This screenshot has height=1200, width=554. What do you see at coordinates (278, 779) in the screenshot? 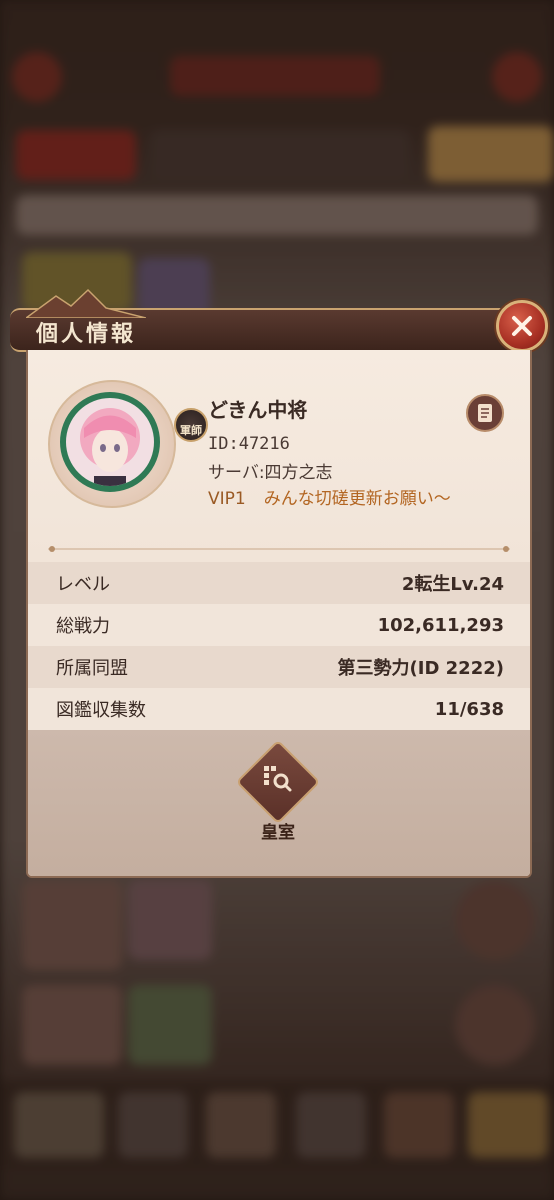
I see `search-grid-icon` at bounding box center [278, 779].